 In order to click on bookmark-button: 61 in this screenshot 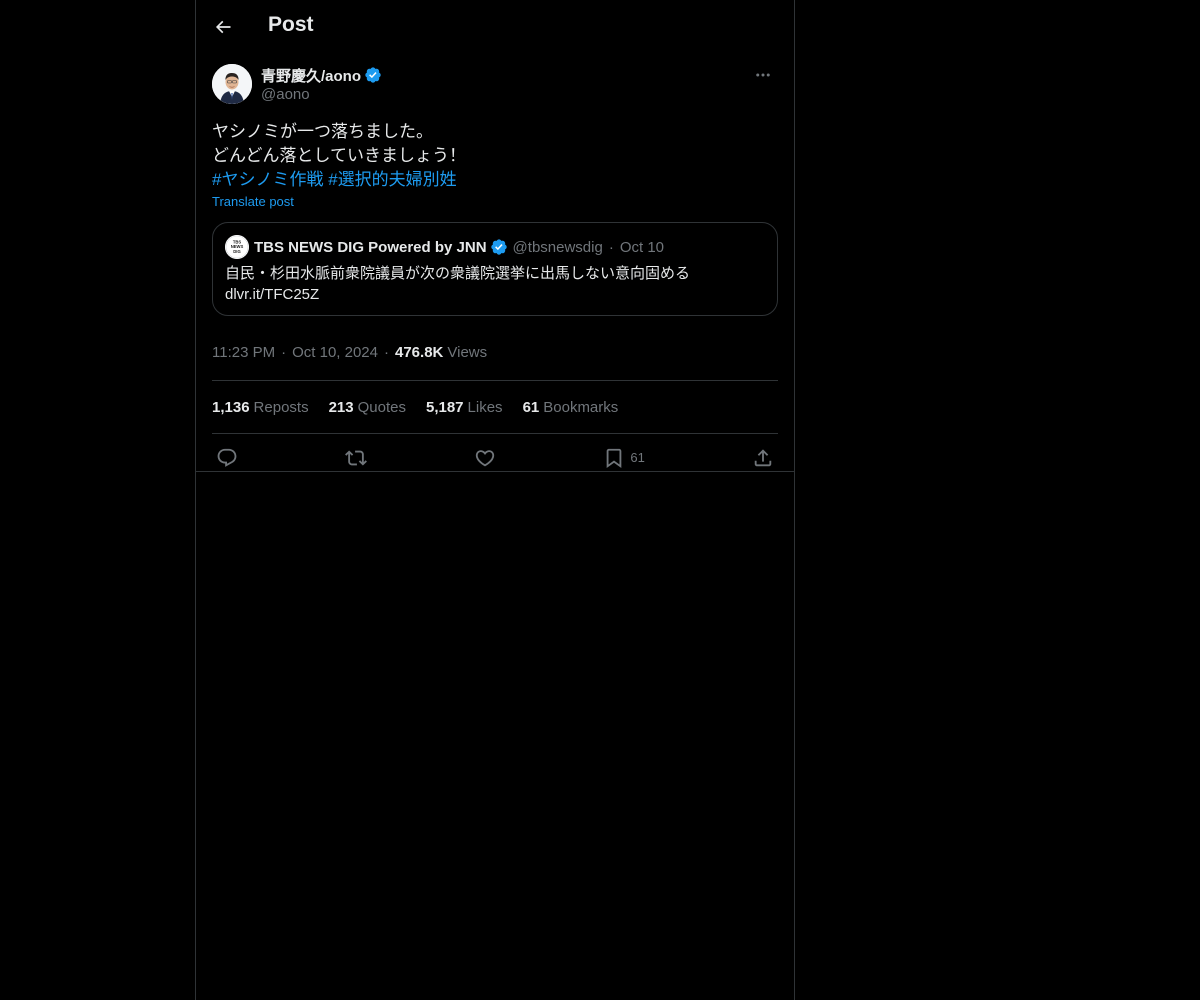, I will do `click(624, 458)`.